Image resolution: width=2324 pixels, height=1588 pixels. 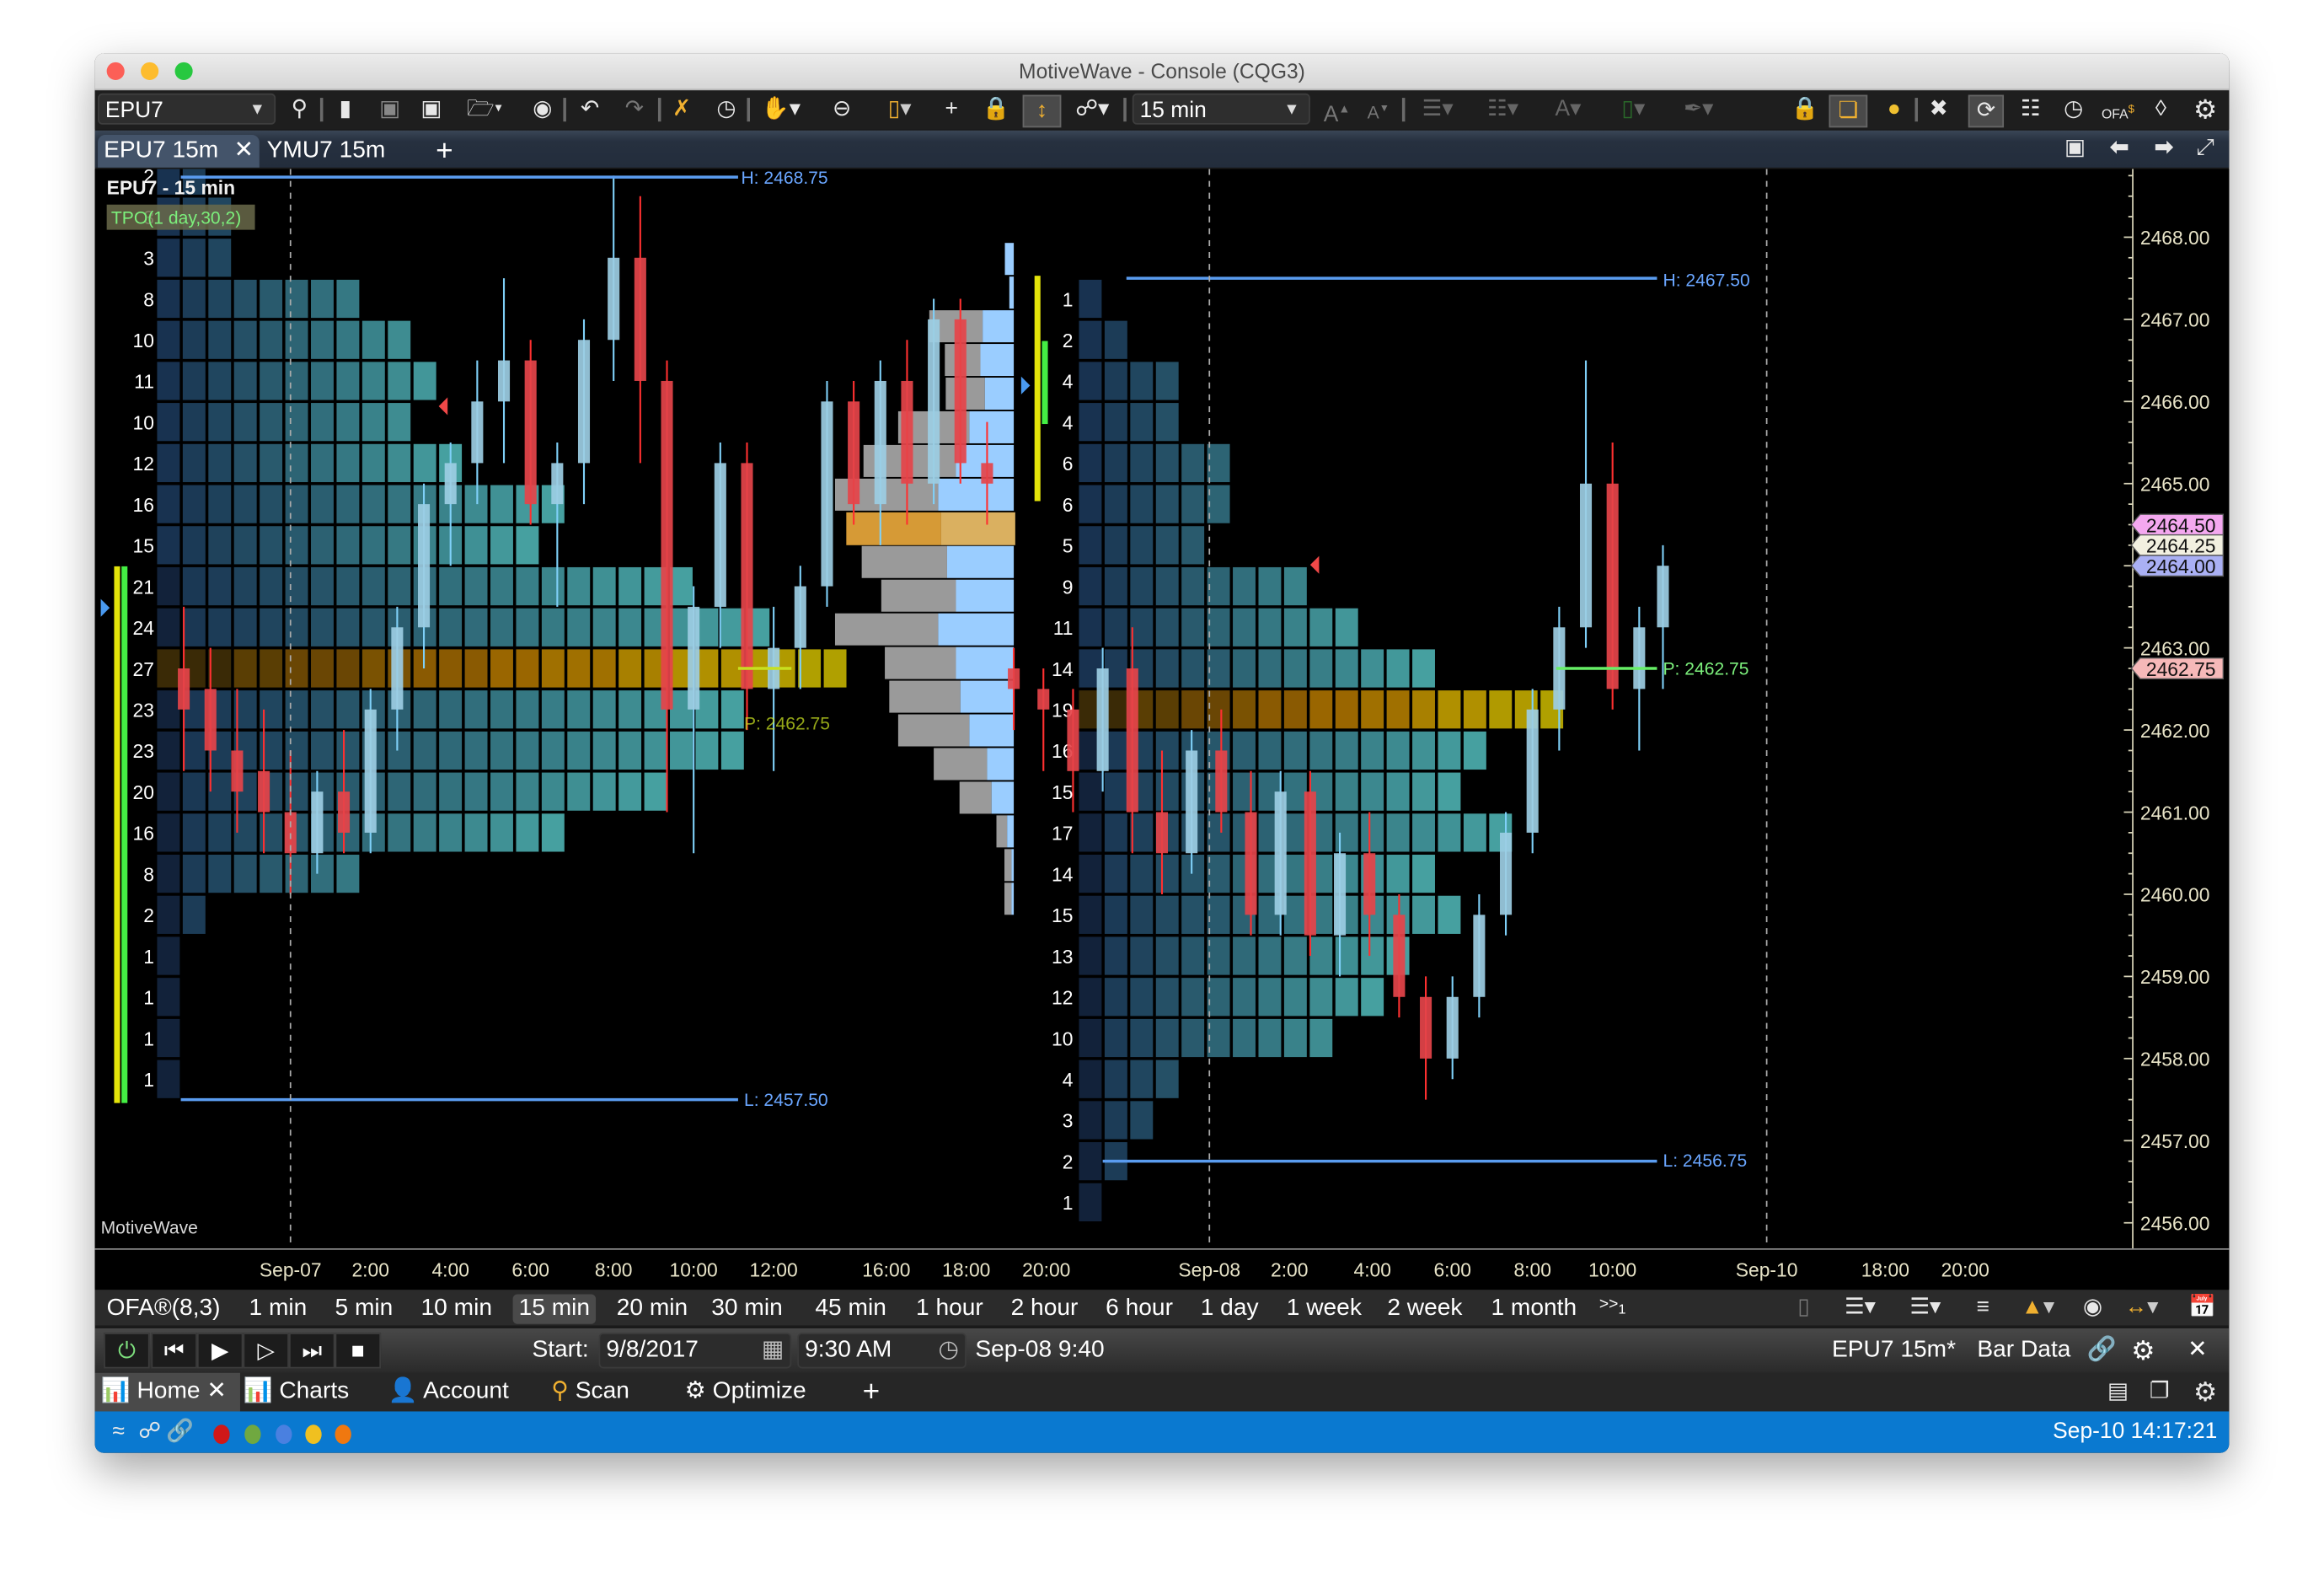 What do you see at coordinates (590, 1393) in the screenshot?
I see `tab-scan: ⚲ Scan` at bounding box center [590, 1393].